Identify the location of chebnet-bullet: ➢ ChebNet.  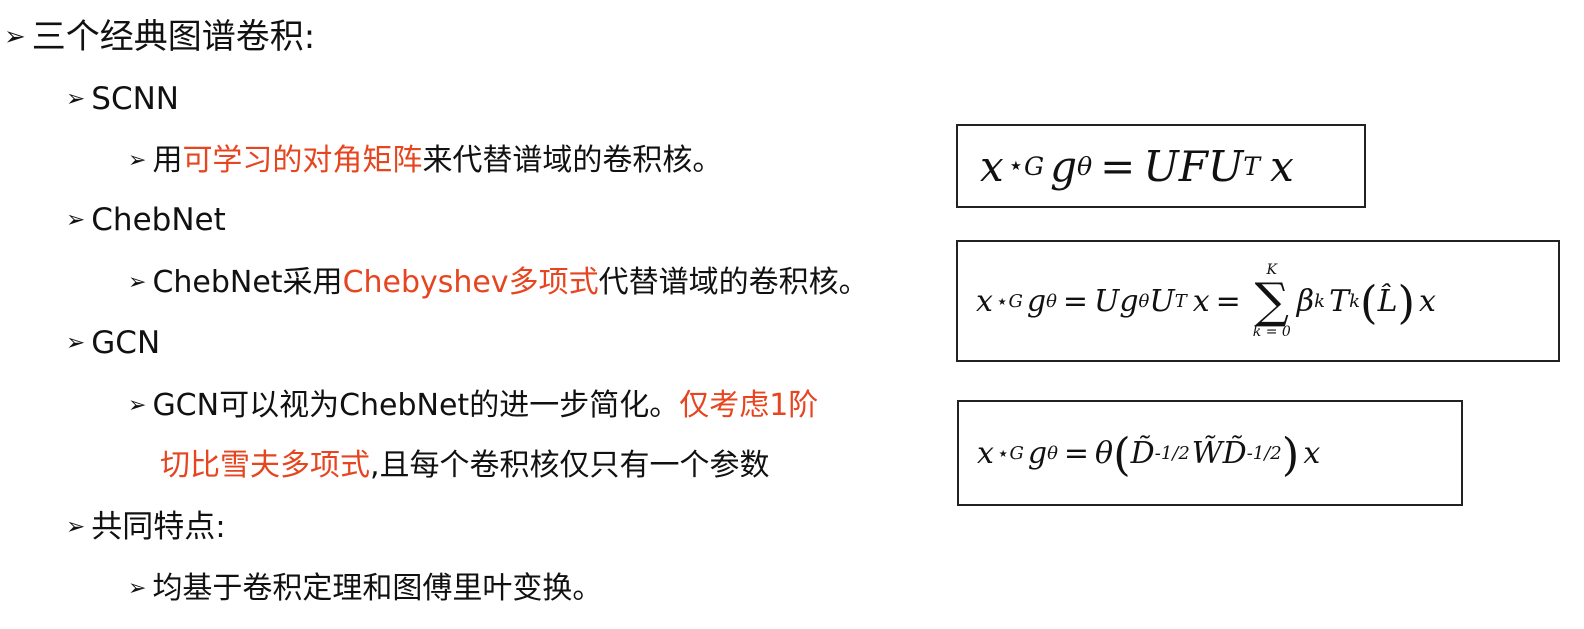
(146, 220).